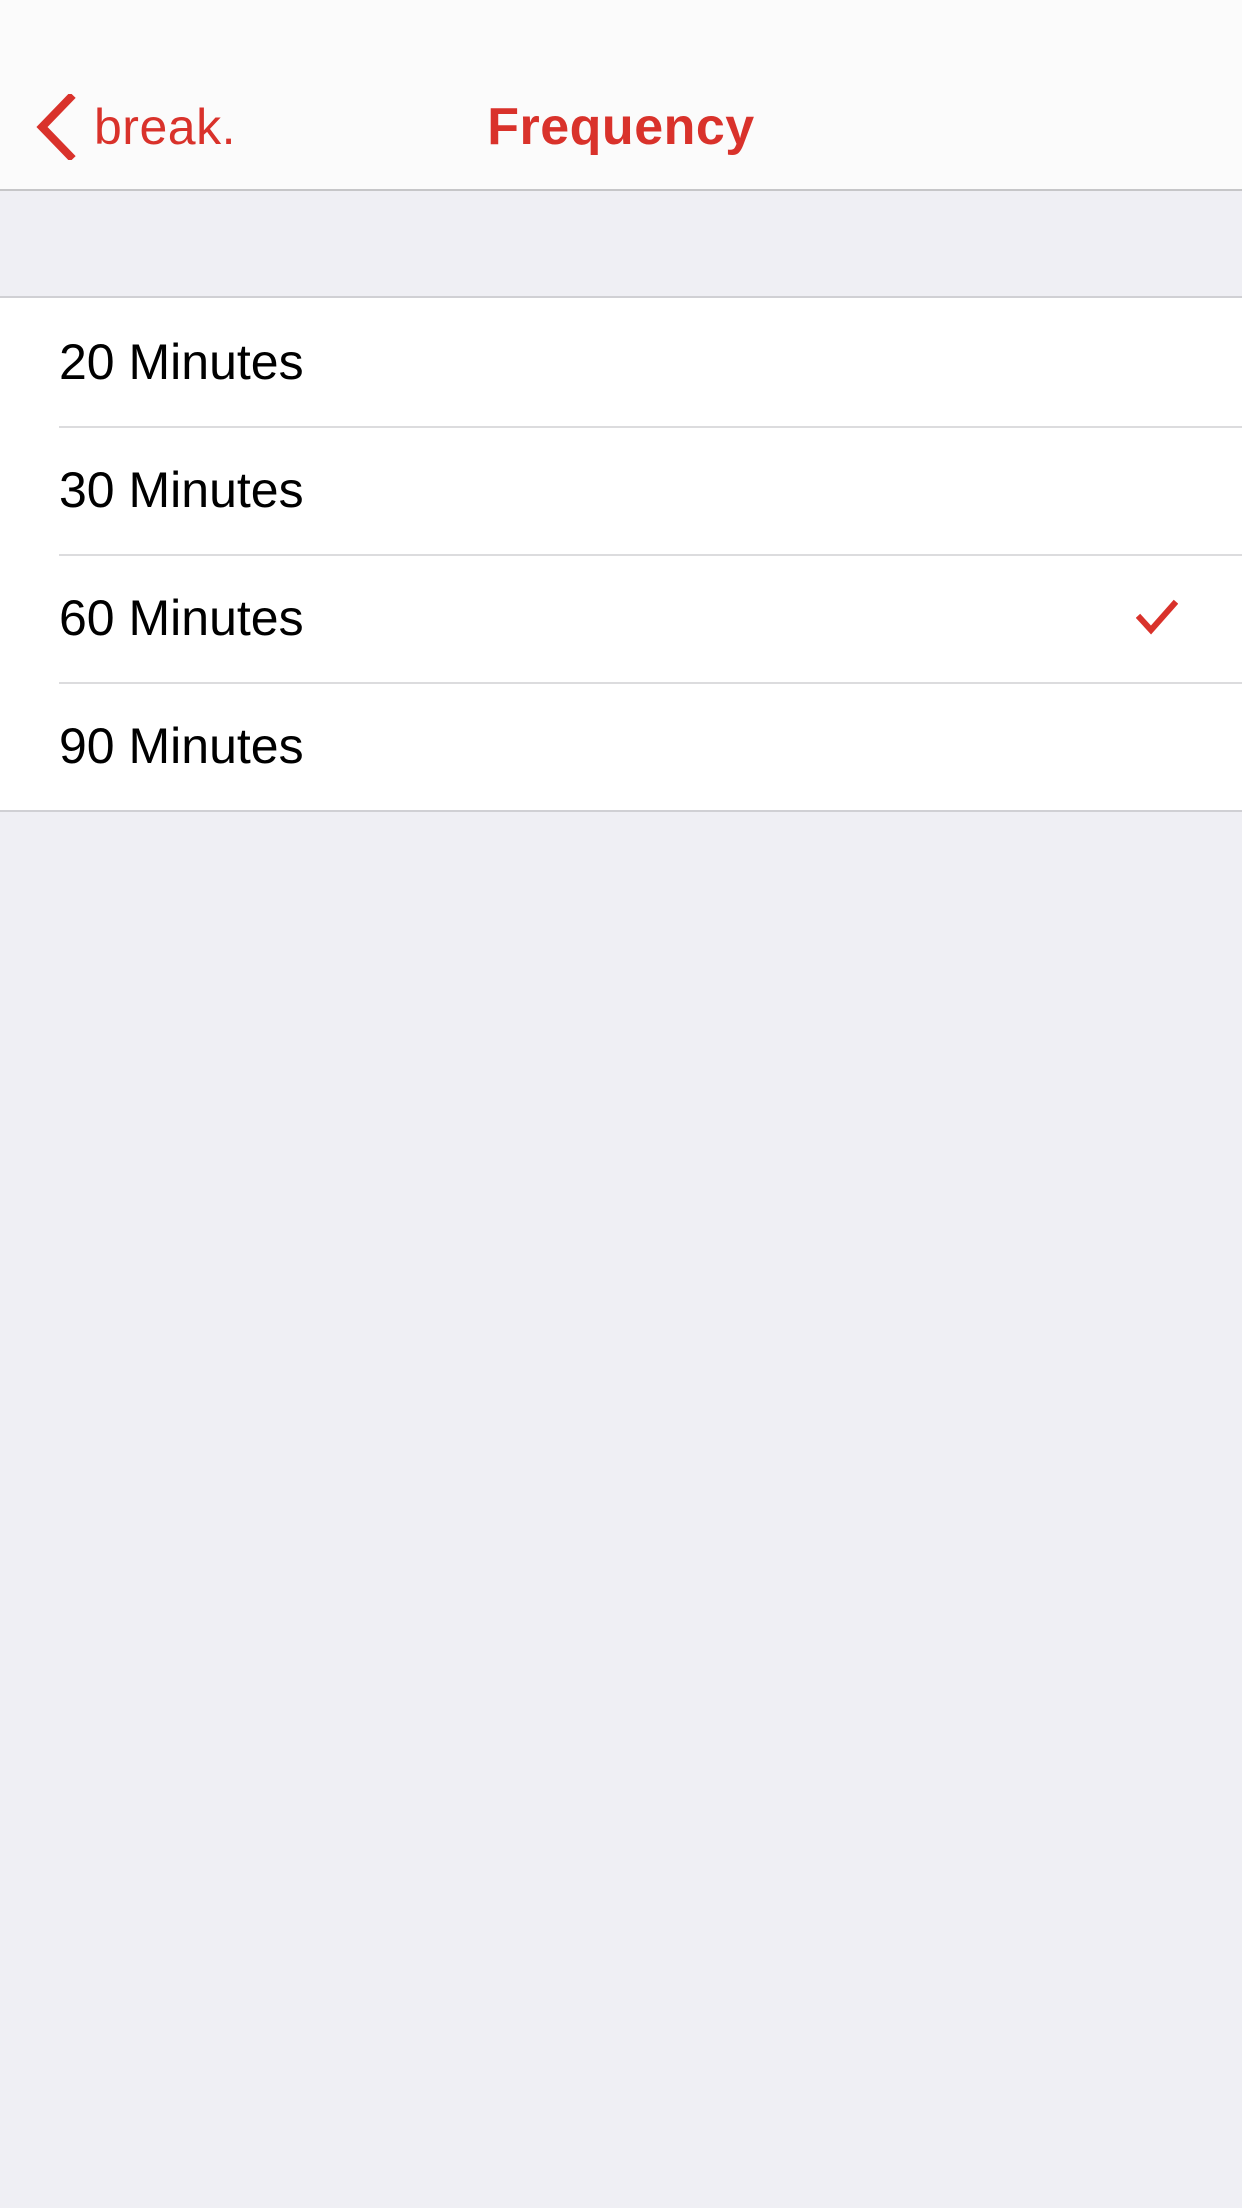  Describe the element at coordinates (1157, 617) in the screenshot. I see `checkmark-icon` at that location.